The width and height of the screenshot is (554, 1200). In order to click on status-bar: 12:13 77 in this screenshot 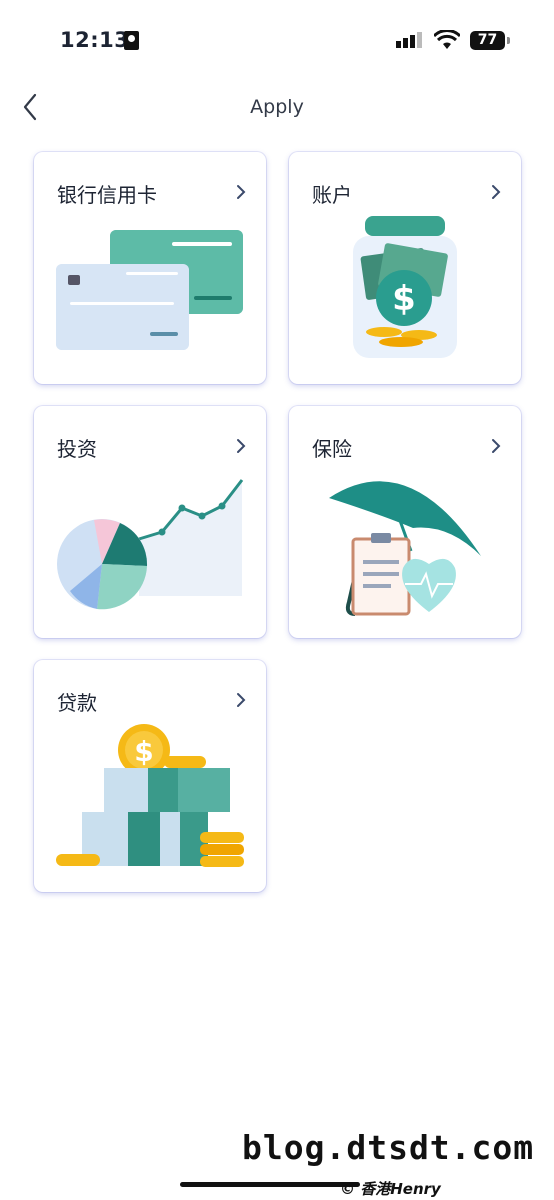, I will do `click(277, 40)`.